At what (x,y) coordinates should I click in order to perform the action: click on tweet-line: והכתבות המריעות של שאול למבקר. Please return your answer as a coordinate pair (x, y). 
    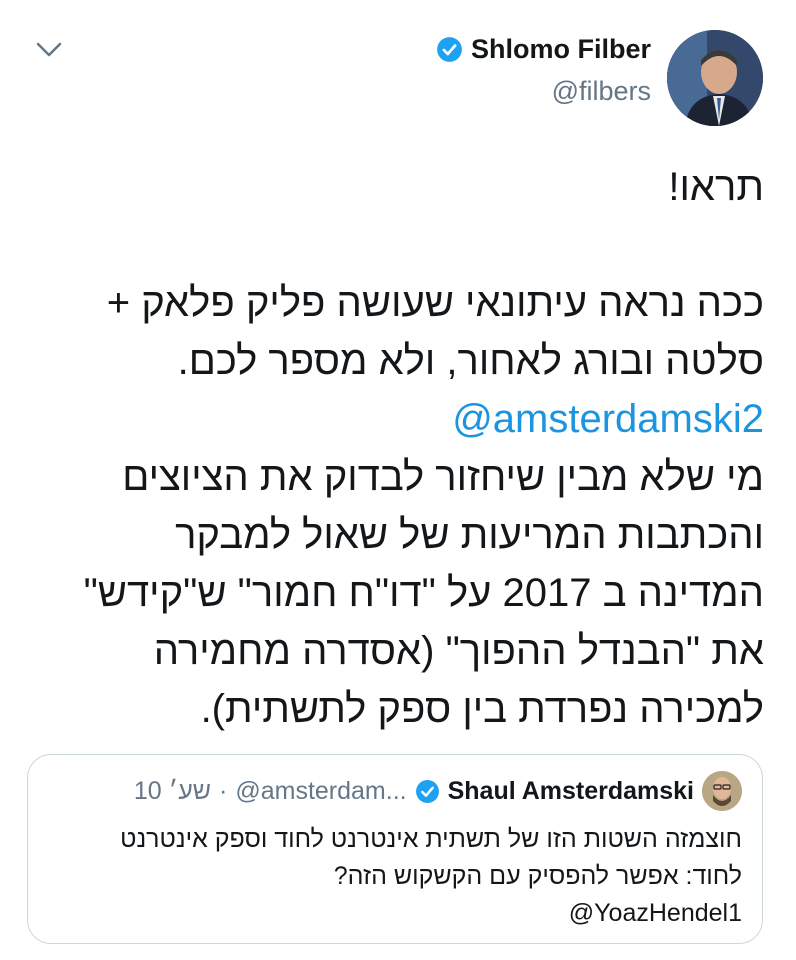
    Looking at the image, I should click on (469, 535).